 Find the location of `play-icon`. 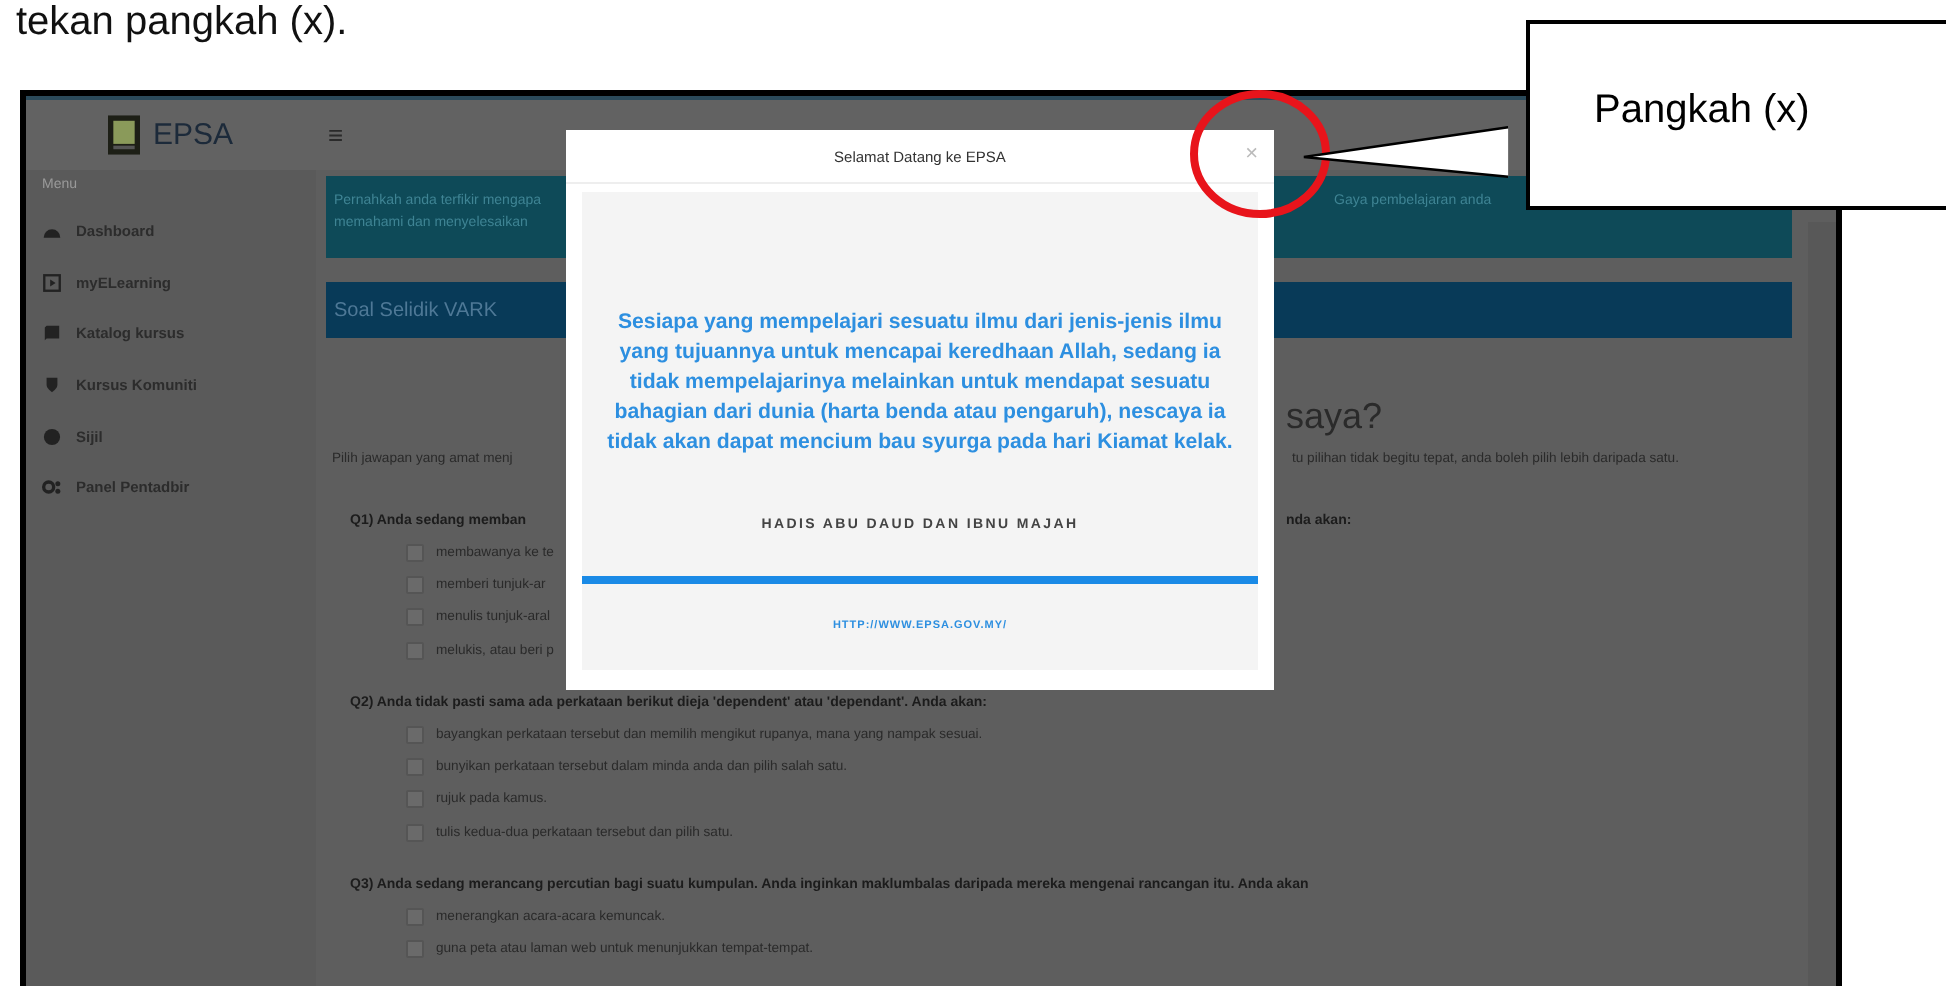

play-icon is located at coordinates (52, 282).